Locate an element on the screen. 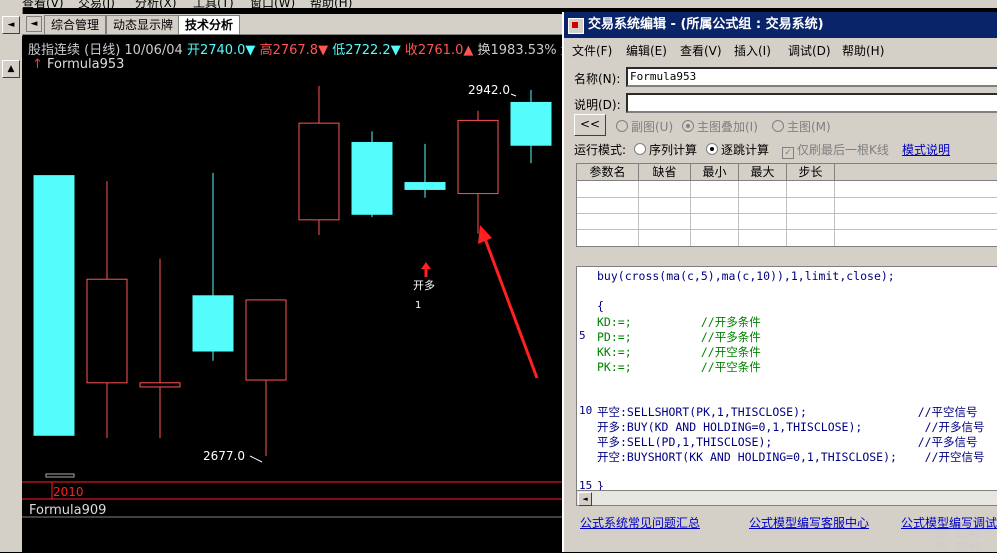  line-number-gutter is located at coordinates (586, 379).